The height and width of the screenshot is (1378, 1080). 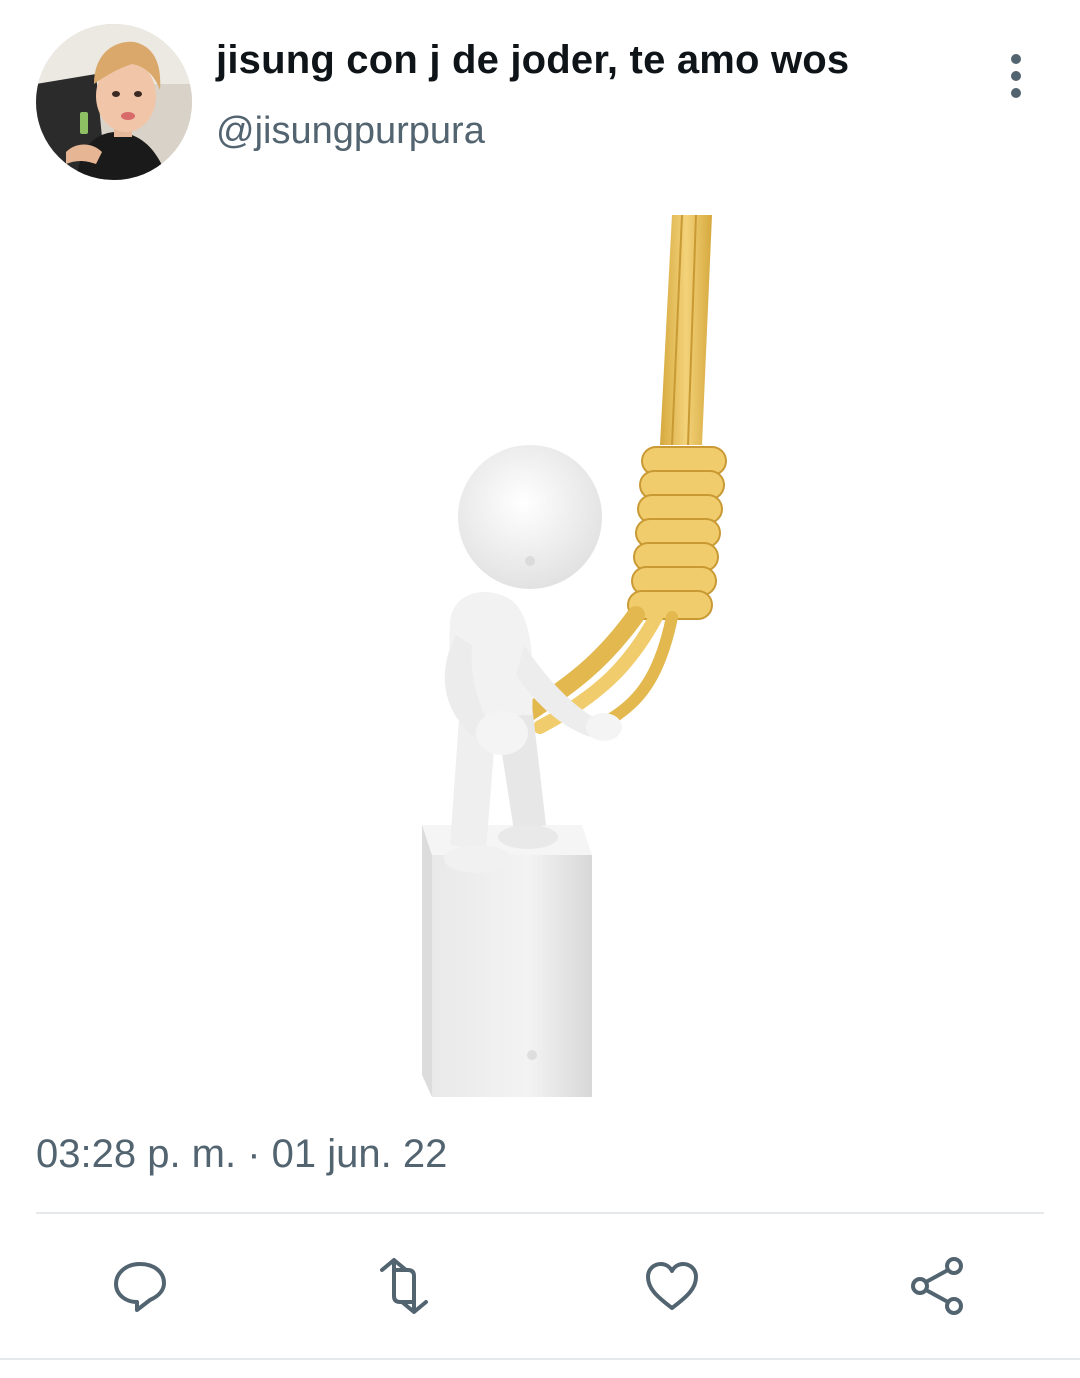 I want to click on retweet-icon, so click(x=404, y=1286).